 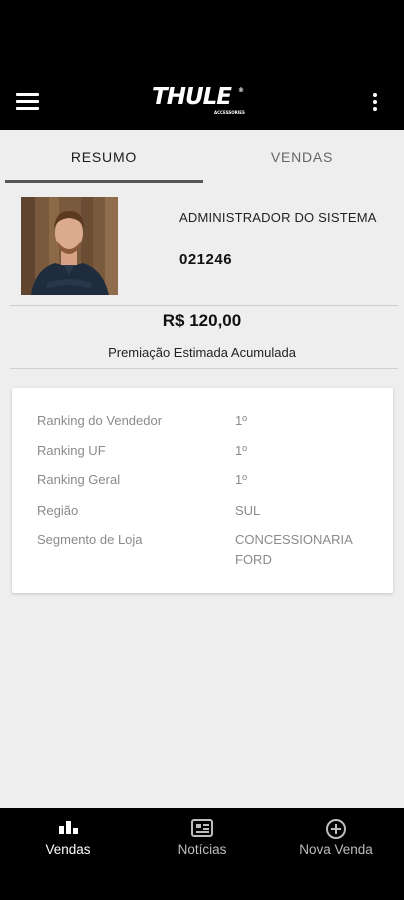 I want to click on bar-chart-icon, so click(x=68, y=827).